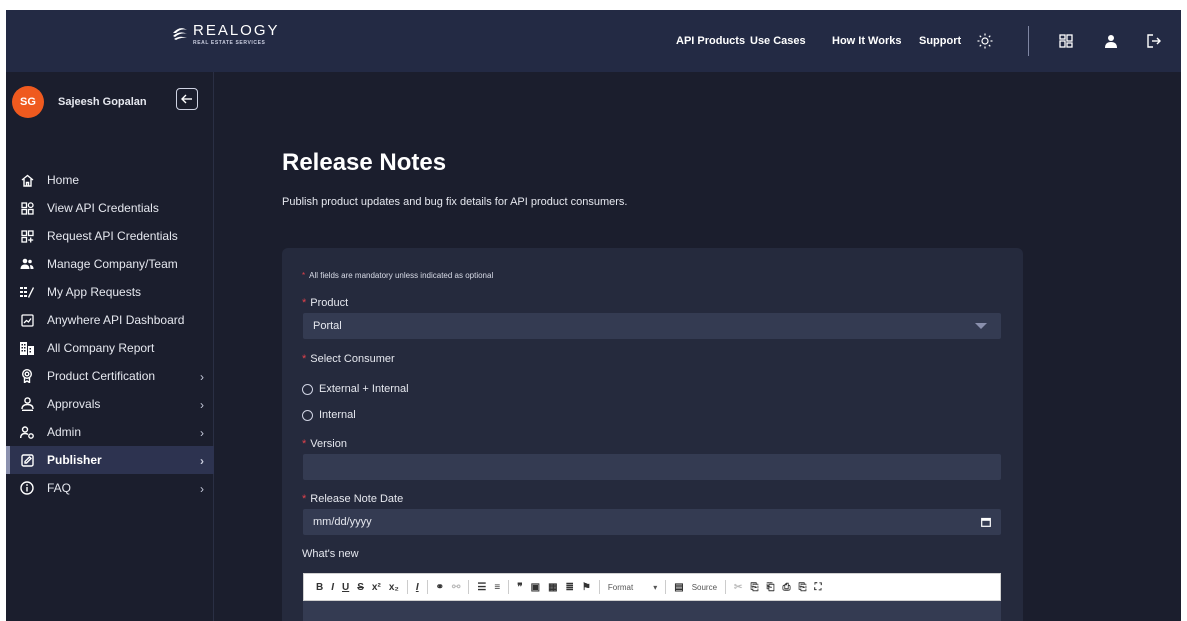 This screenshot has height=621, width=1187. Describe the element at coordinates (986, 522) in the screenshot. I see `calendar-icon` at that location.